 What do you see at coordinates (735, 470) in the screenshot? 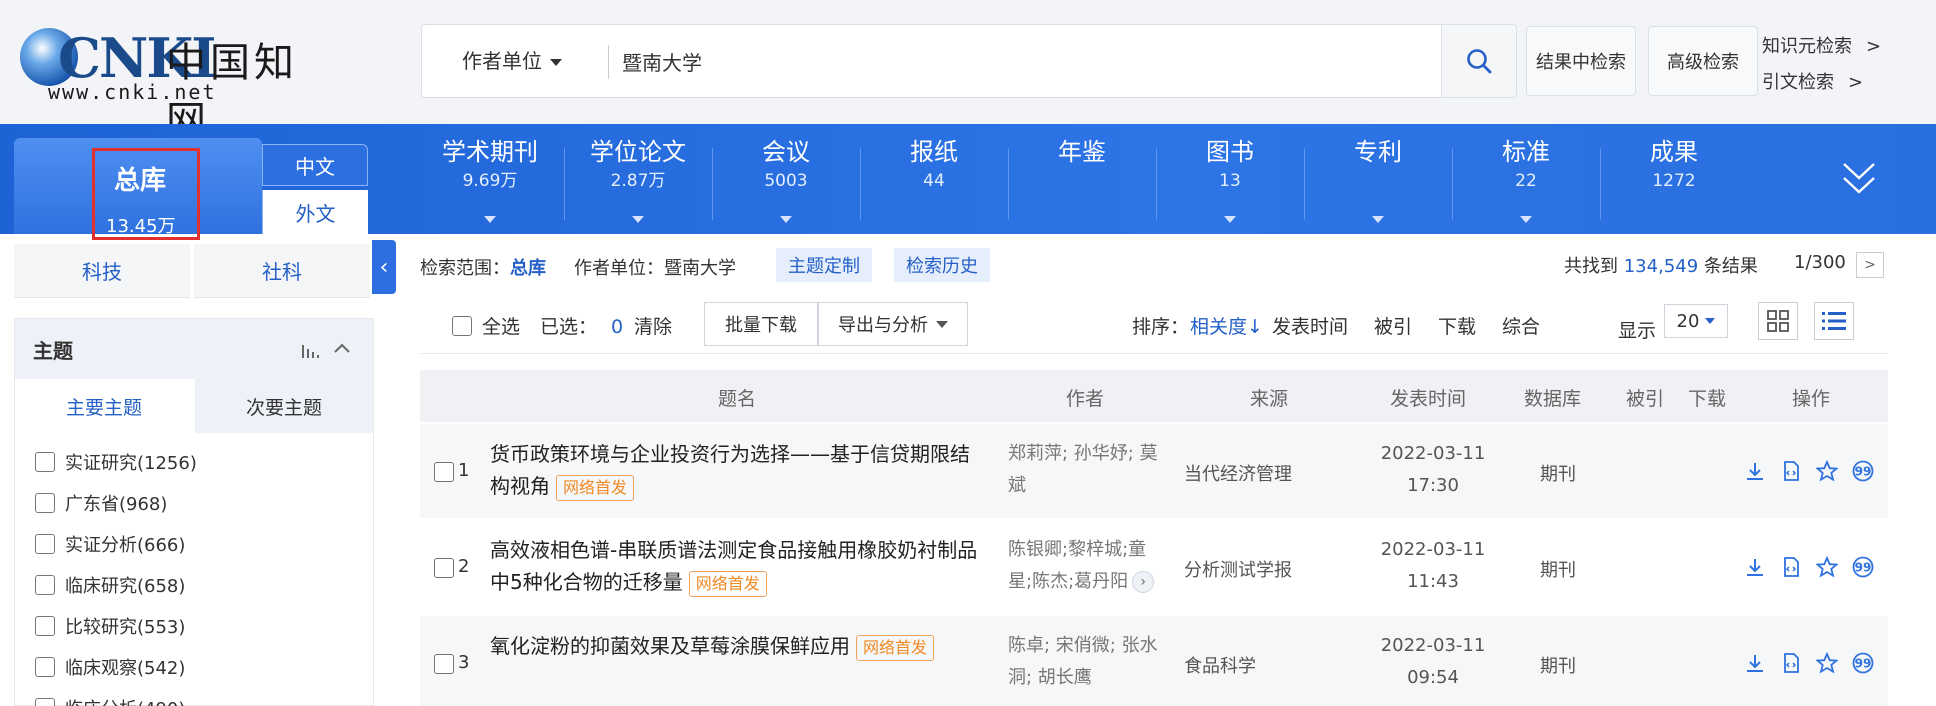
I see `result-title-link: 货币政策环境与企业投资行为选择——基于信贷期限结构视角 网络首发` at bounding box center [735, 470].